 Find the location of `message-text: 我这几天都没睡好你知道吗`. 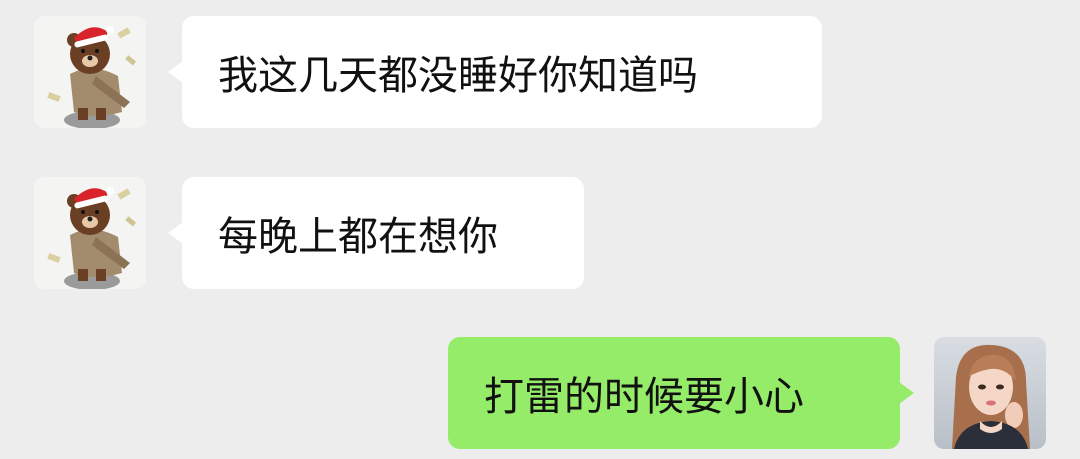

message-text: 我这几天都没睡好你知道吗 is located at coordinates (458, 76).